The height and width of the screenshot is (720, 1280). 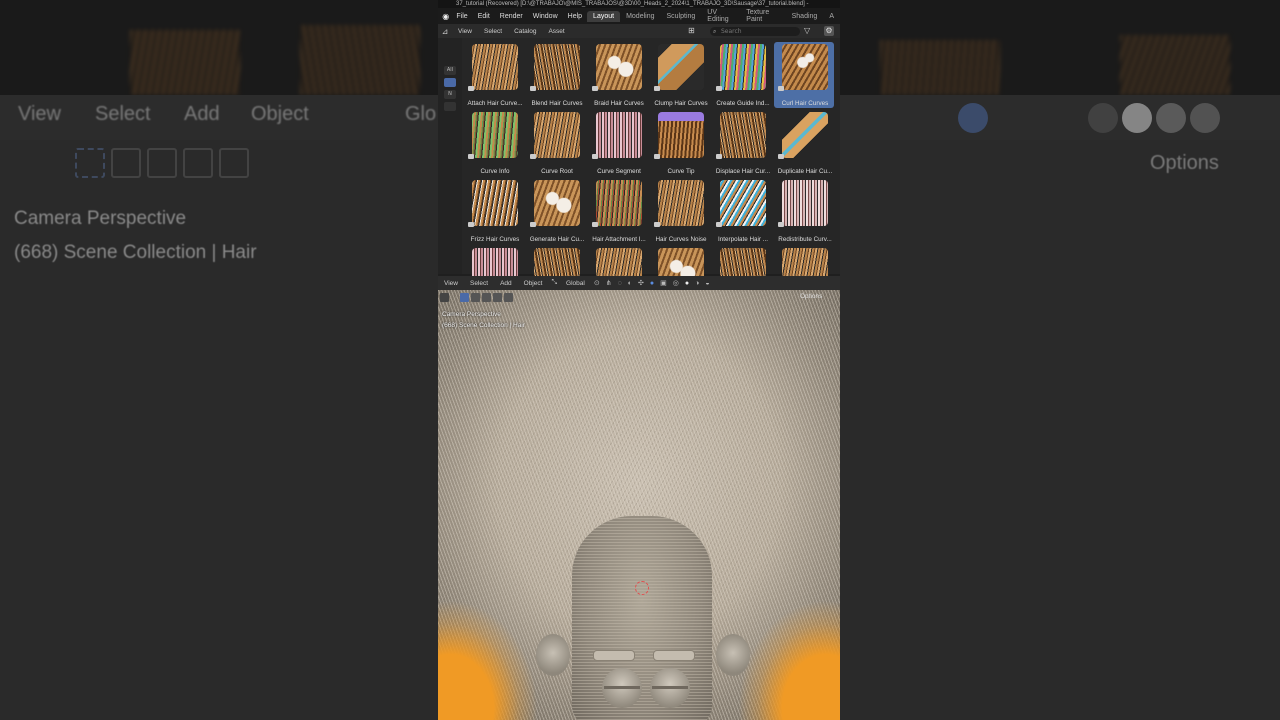 I want to click on gear-icon: ⚙, so click(x=829, y=31).